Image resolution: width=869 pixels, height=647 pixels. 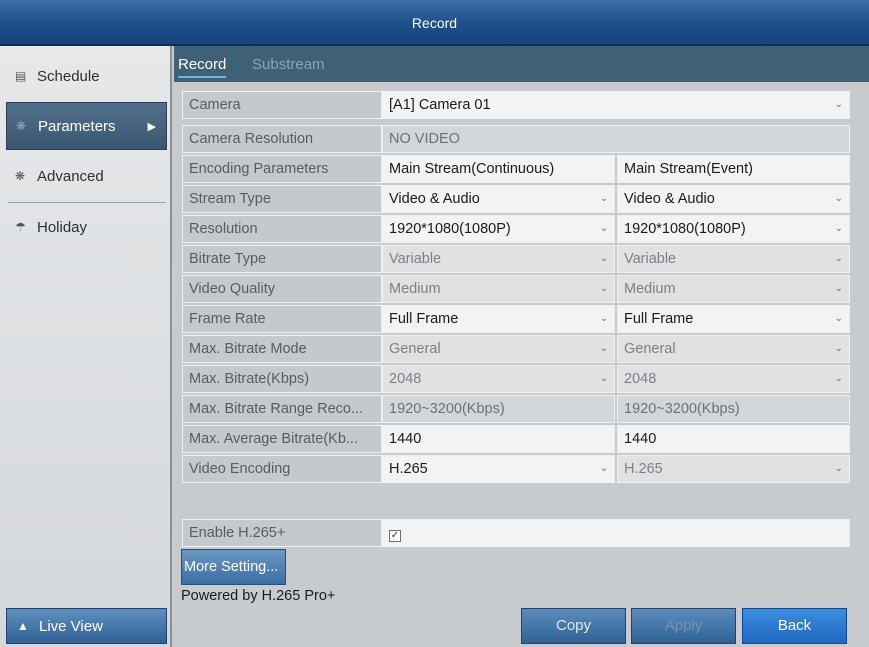 What do you see at coordinates (498, 199) in the screenshot?
I see `stream-type-continuous-select: Video & Audio ⌄` at bounding box center [498, 199].